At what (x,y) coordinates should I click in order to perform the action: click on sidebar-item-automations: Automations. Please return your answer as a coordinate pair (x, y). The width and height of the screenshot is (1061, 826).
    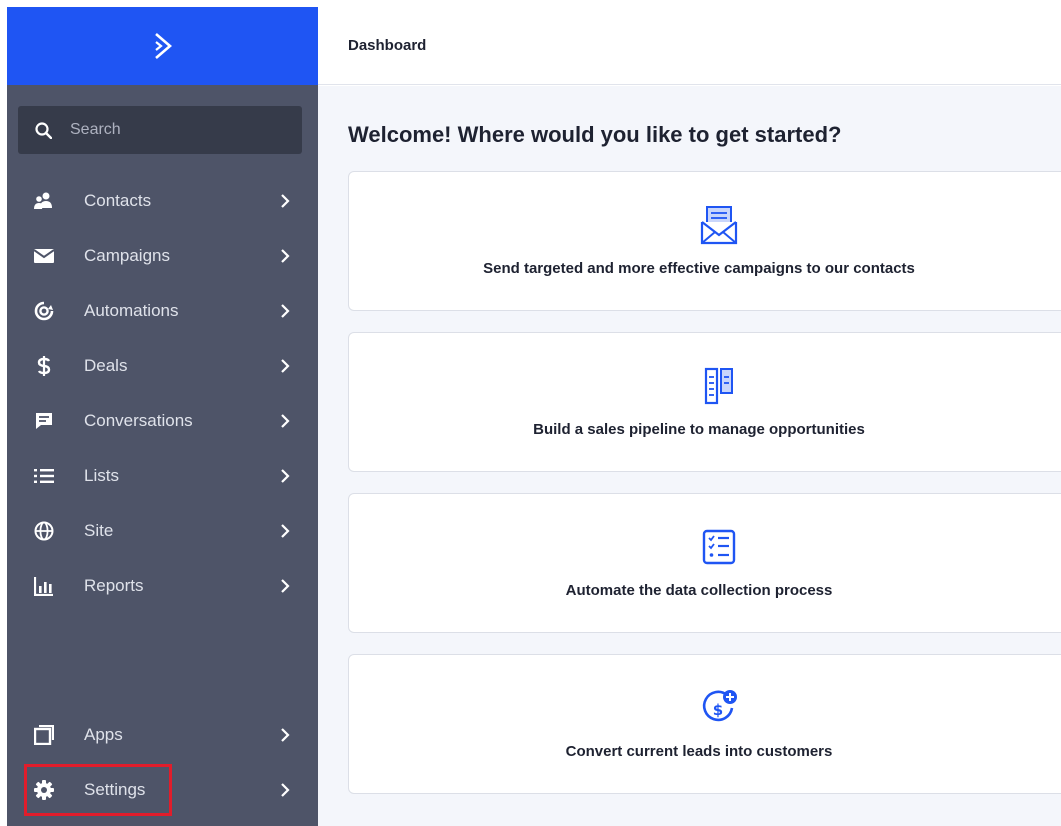
    Looking at the image, I should click on (162, 311).